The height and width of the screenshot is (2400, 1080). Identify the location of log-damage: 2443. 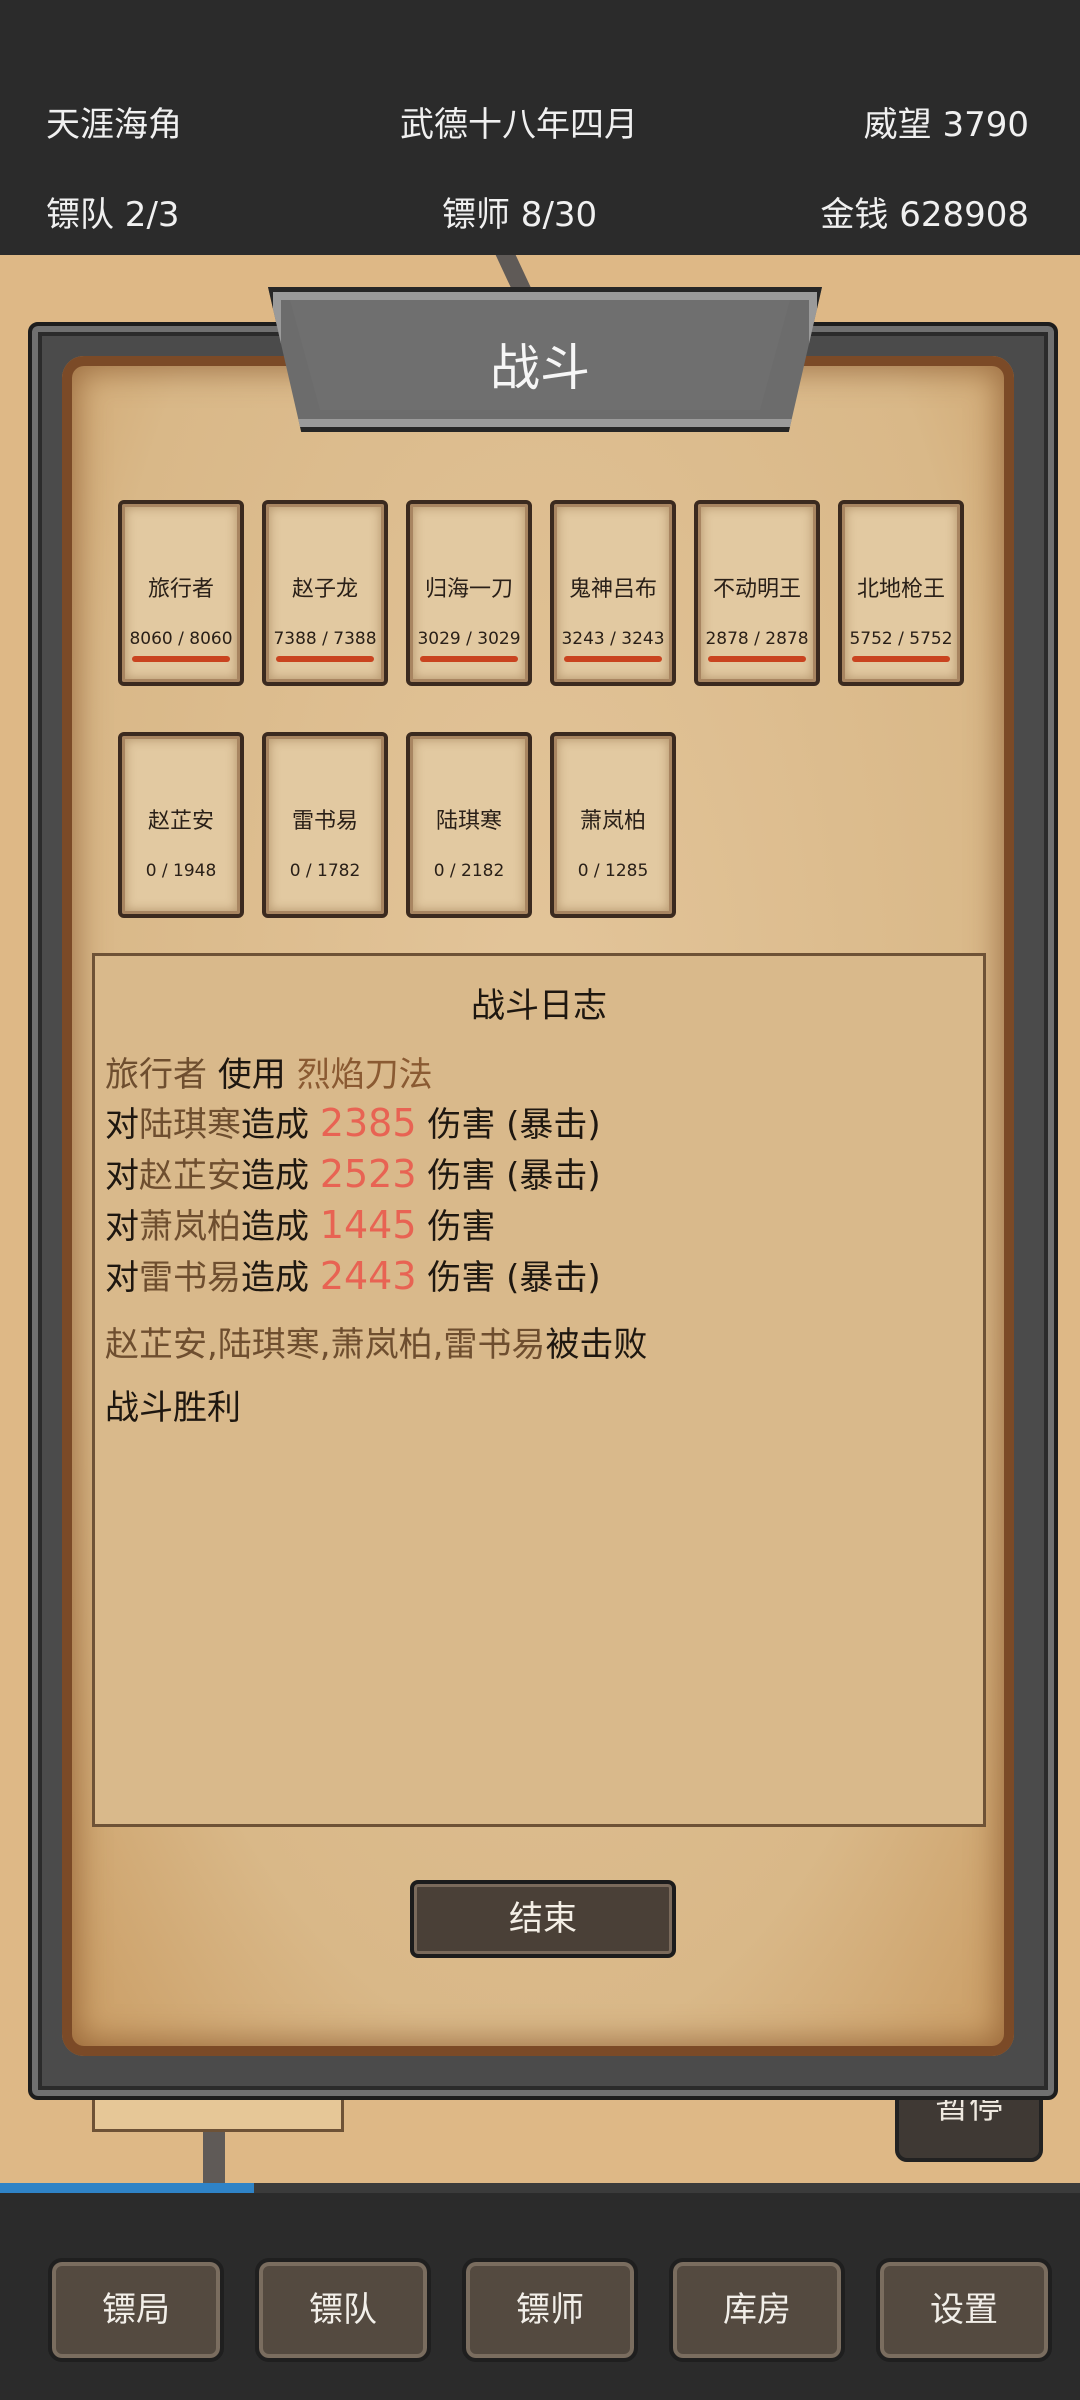
(368, 1276).